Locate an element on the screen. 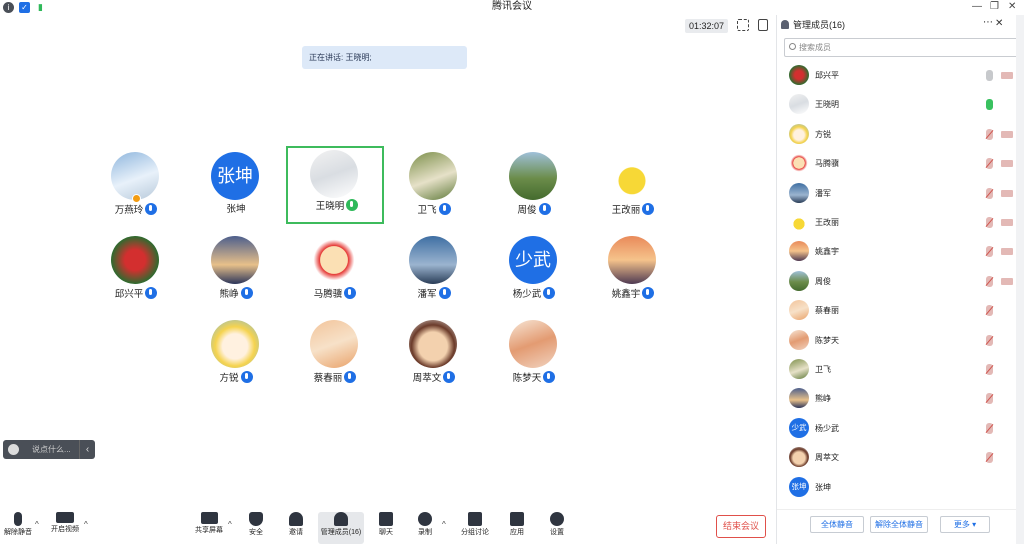 Image resolution: width=1024 pixels, height=544 pixels. more-icon: ⋯ is located at coordinates (988, 22).